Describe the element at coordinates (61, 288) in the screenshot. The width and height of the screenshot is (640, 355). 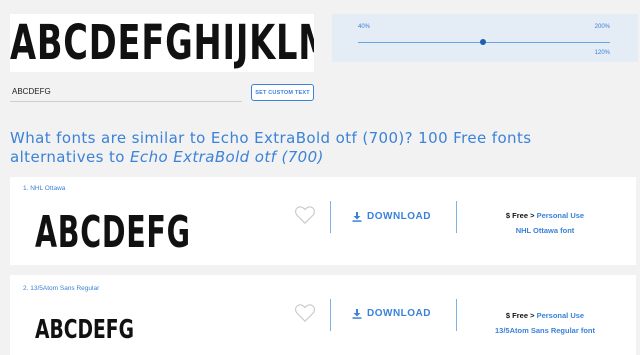
I see `result-title-link: 2. 13/5Atom Sans Regular` at that location.